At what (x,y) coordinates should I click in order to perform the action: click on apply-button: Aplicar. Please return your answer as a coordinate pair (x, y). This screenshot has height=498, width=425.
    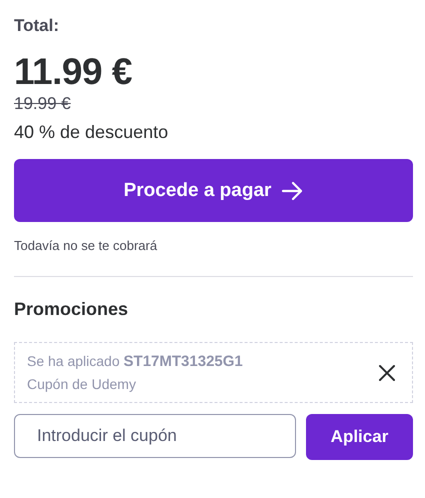
    Looking at the image, I should click on (359, 437).